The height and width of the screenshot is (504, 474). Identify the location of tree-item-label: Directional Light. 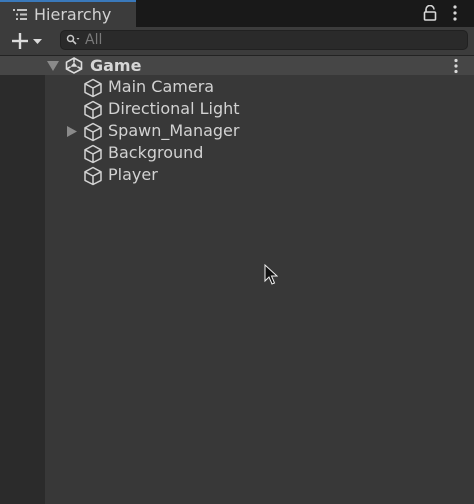
(174, 108).